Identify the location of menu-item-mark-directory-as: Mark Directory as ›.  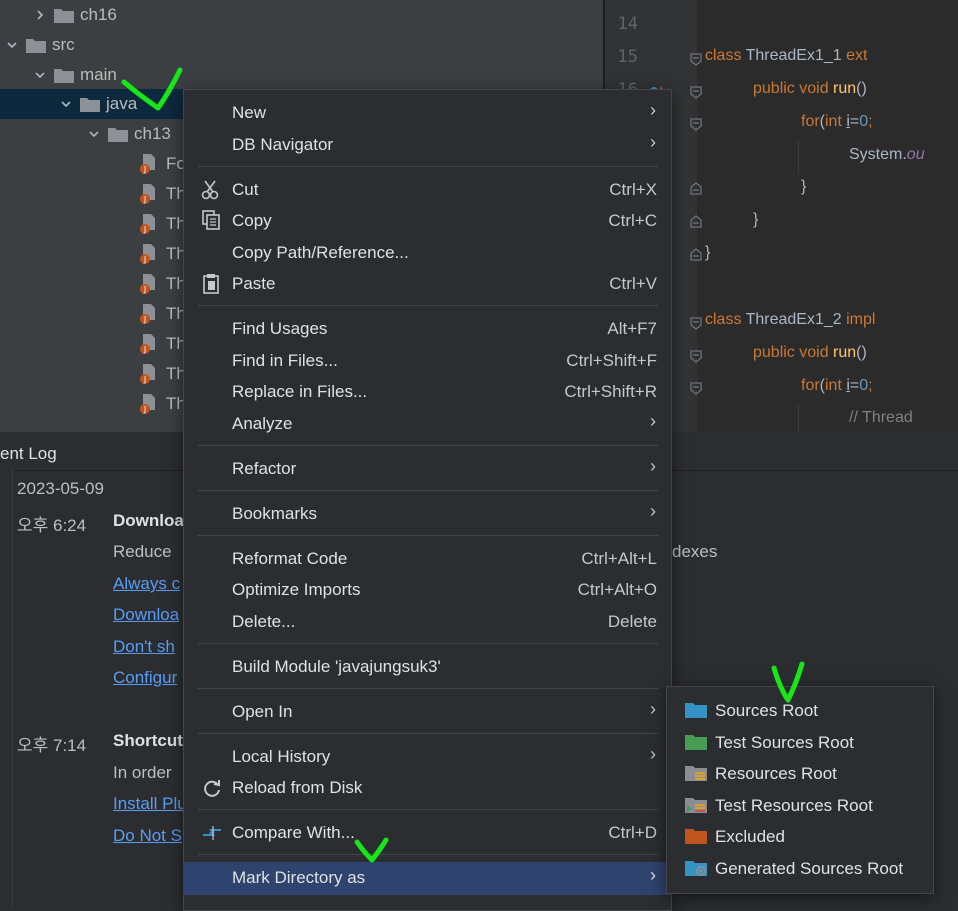
(427, 878).